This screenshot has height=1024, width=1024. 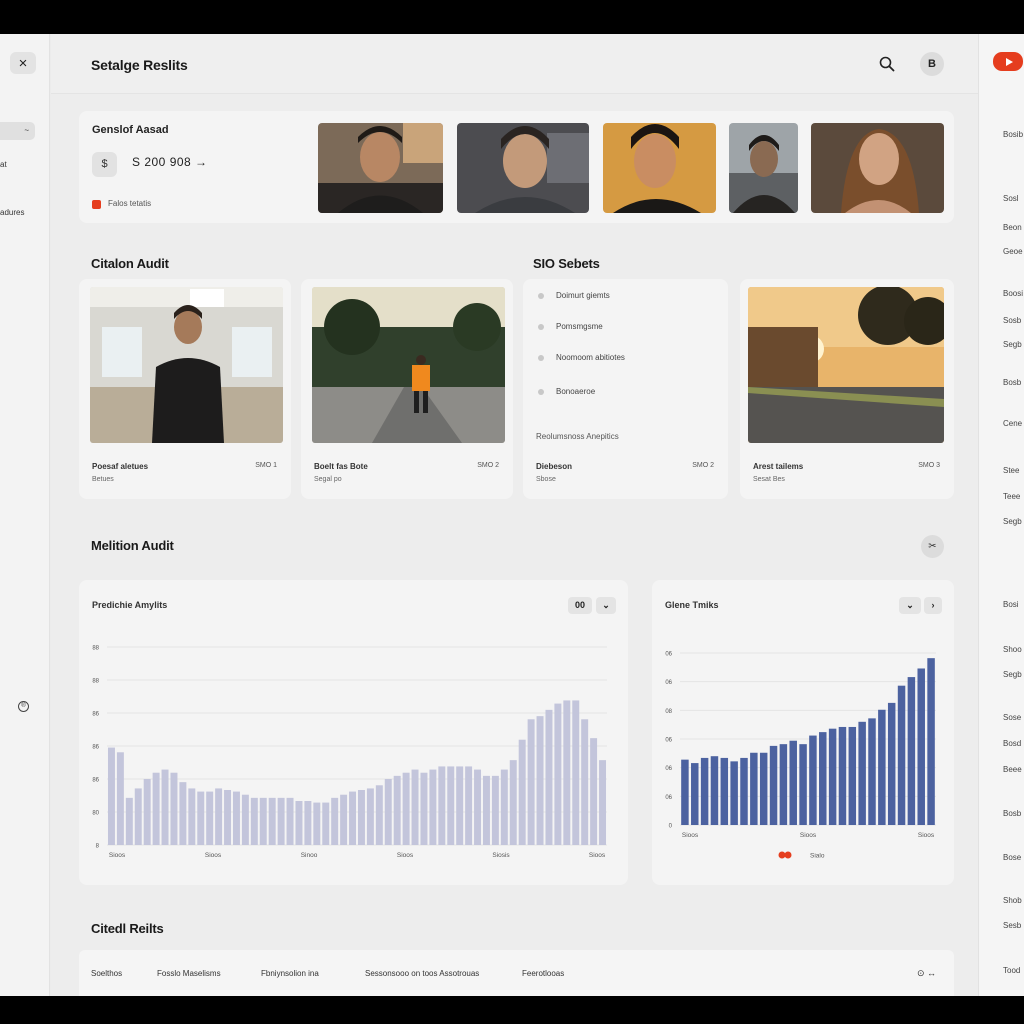 What do you see at coordinates (1012, 925) in the screenshot?
I see `right-strip-item: Sesb` at bounding box center [1012, 925].